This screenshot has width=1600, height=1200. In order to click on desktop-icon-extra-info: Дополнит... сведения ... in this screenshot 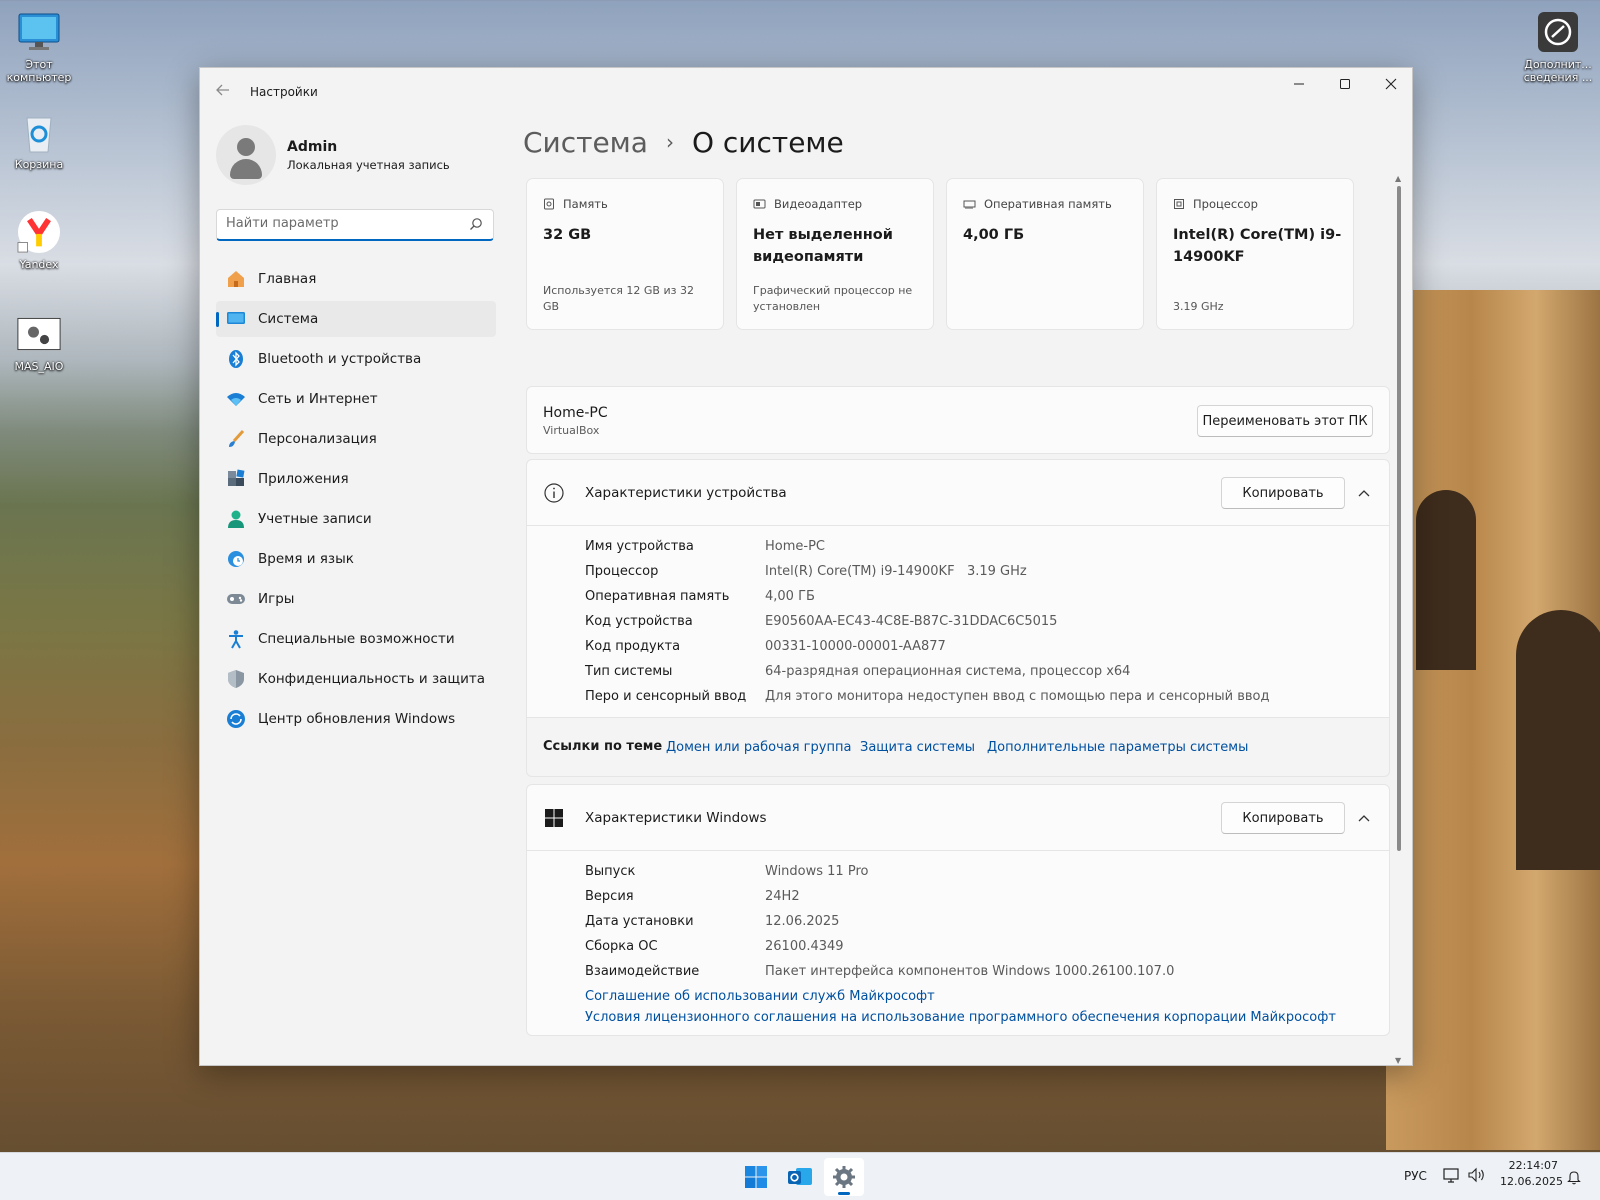, I will do `click(1558, 47)`.